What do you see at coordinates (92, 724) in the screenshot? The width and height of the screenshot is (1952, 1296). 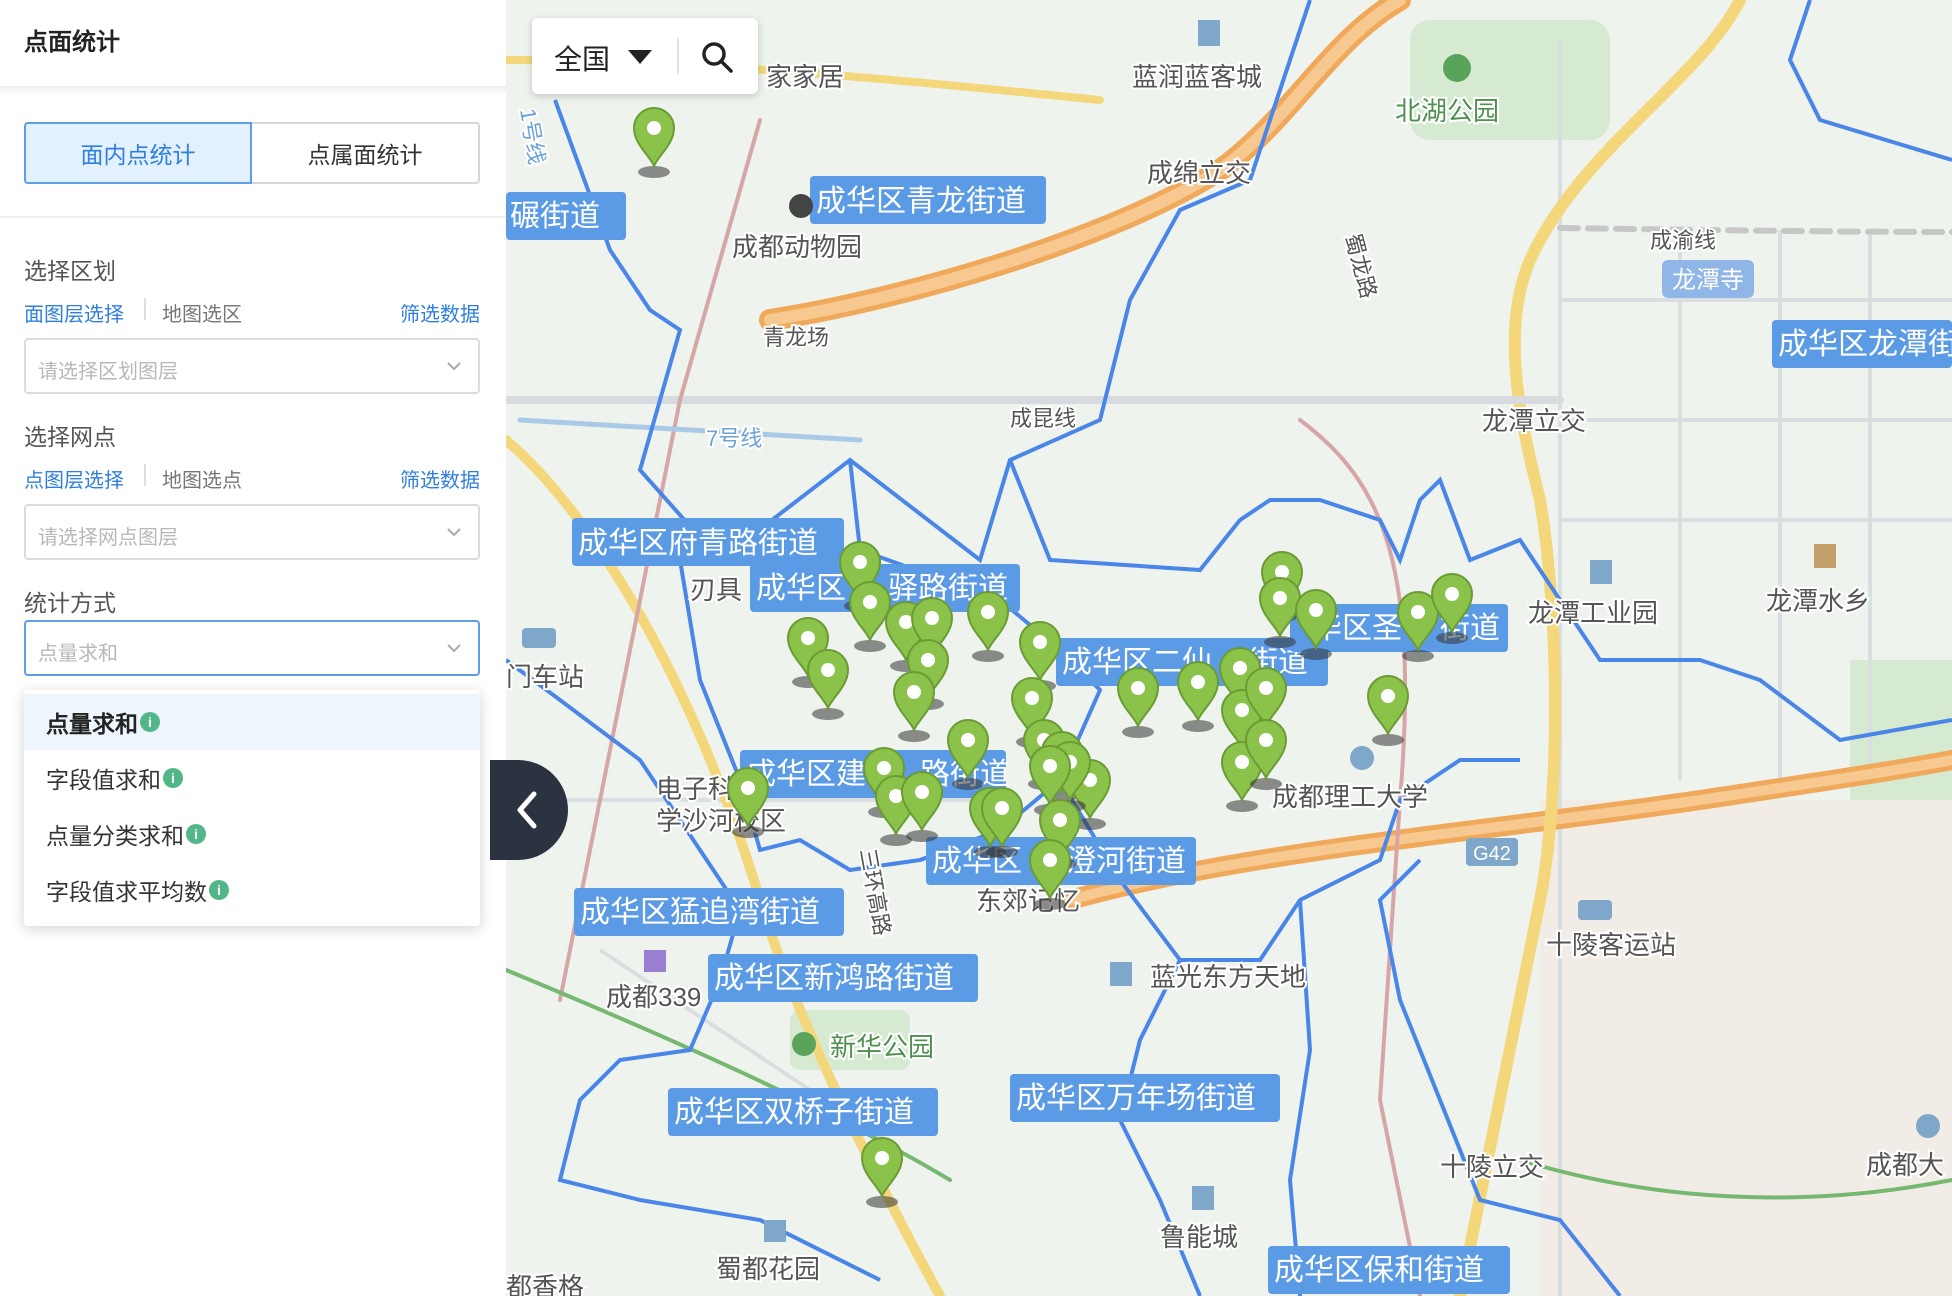 I see `option-label: 点量求和` at bounding box center [92, 724].